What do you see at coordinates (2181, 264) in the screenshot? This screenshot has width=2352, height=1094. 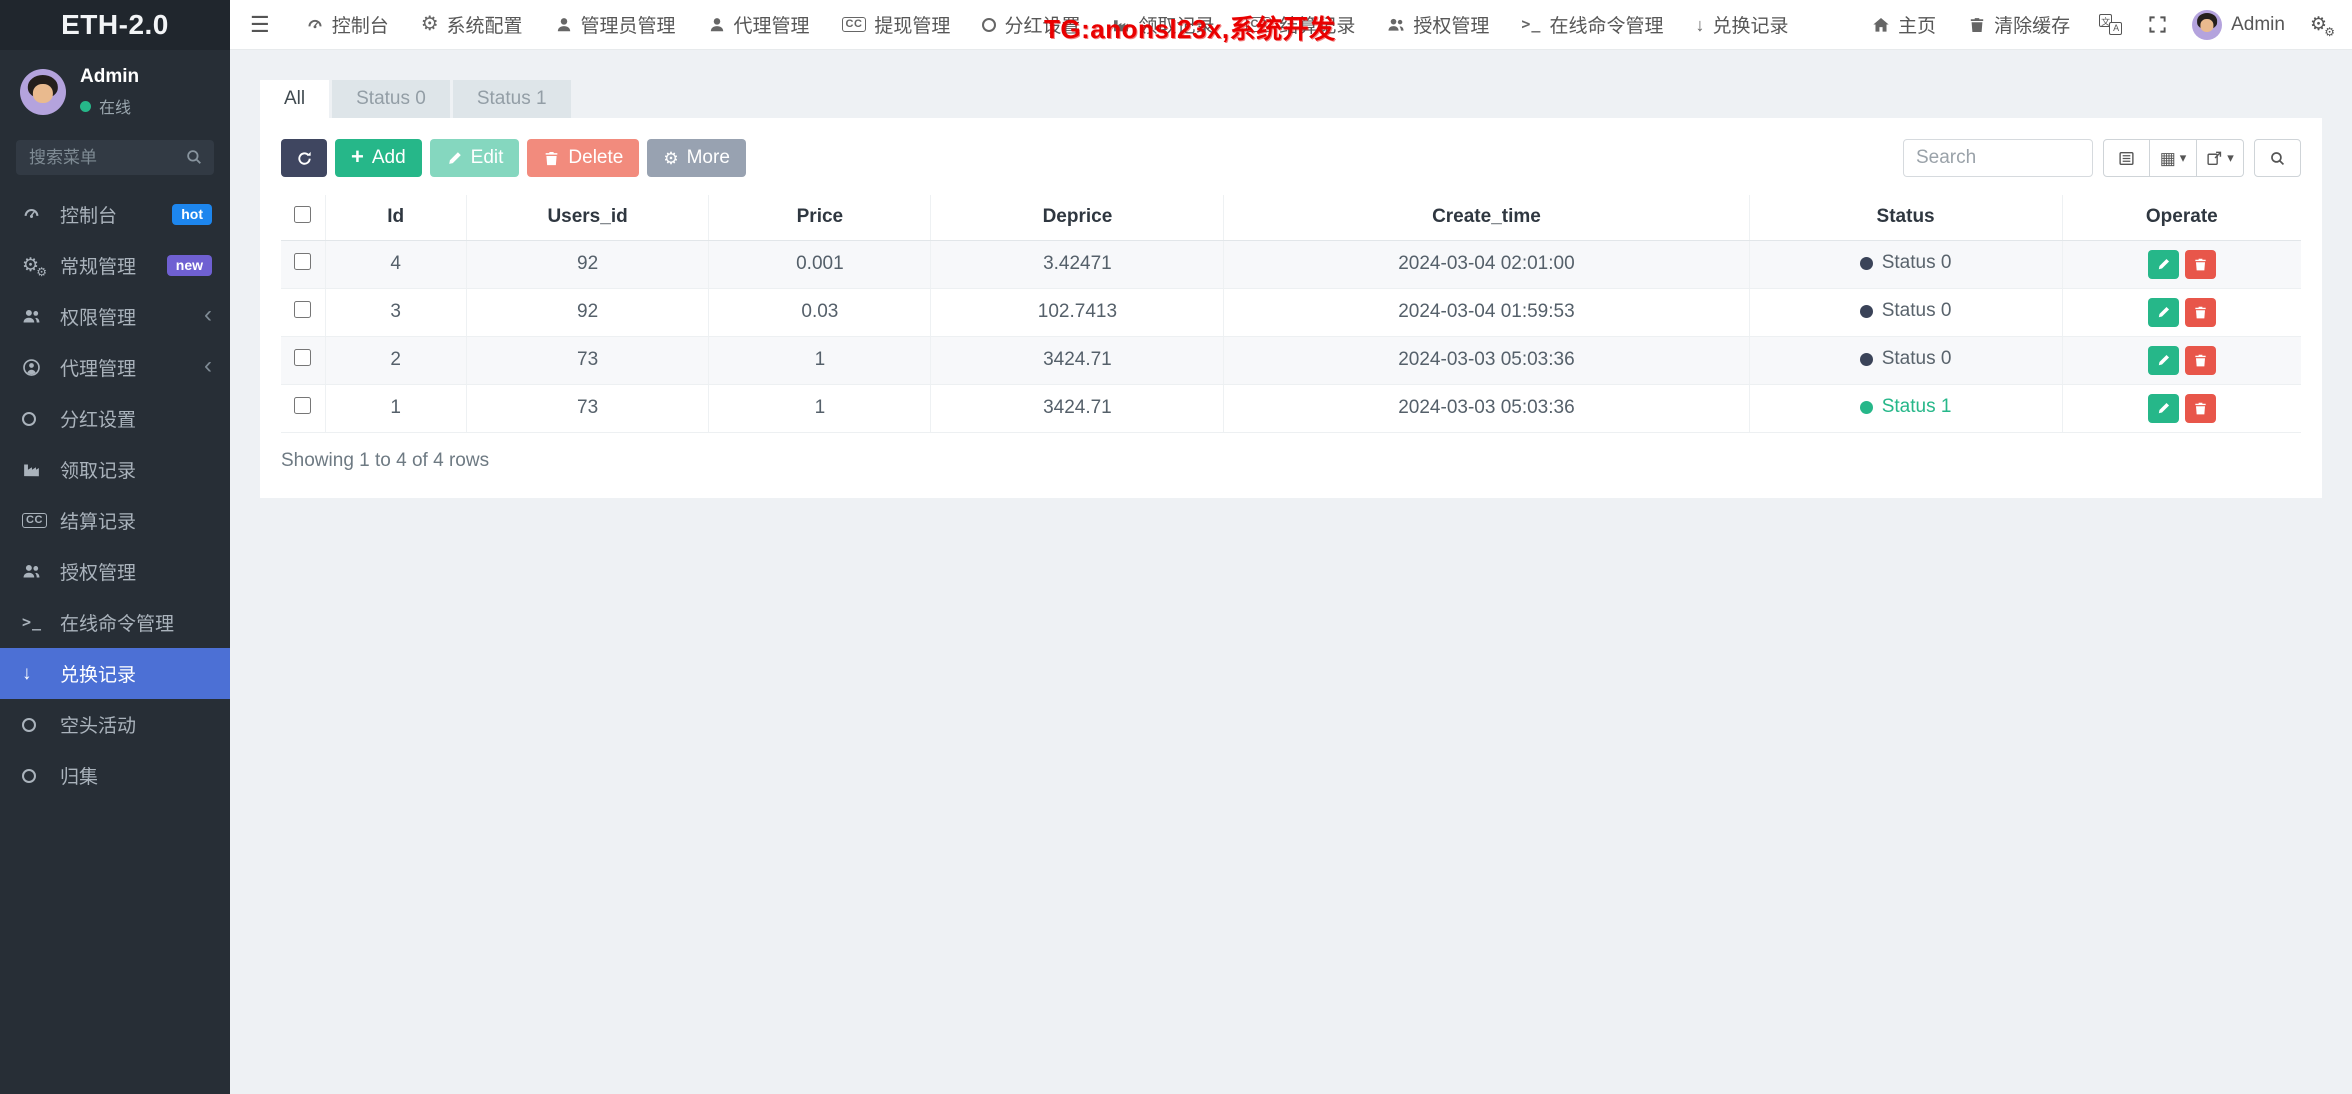 I see `cell-operate` at bounding box center [2181, 264].